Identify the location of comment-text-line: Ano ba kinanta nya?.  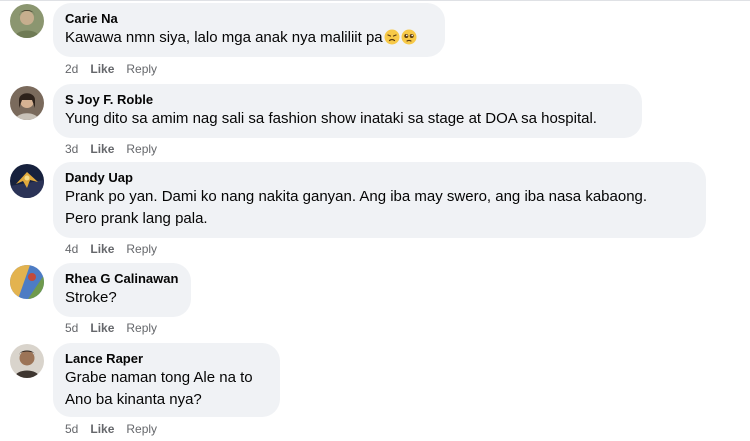
(133, 399).